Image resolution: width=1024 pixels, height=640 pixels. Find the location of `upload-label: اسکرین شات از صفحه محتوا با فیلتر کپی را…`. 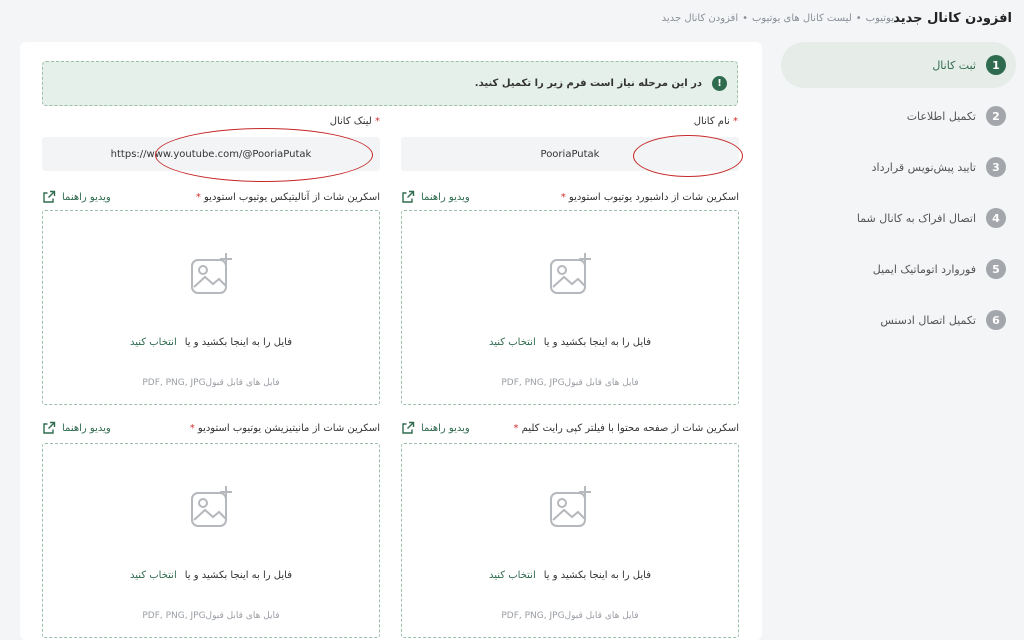

upload-label: اسکرین شات از صفحه محتوا با فیلتر کپی را… is located at coordinates (626, 428).